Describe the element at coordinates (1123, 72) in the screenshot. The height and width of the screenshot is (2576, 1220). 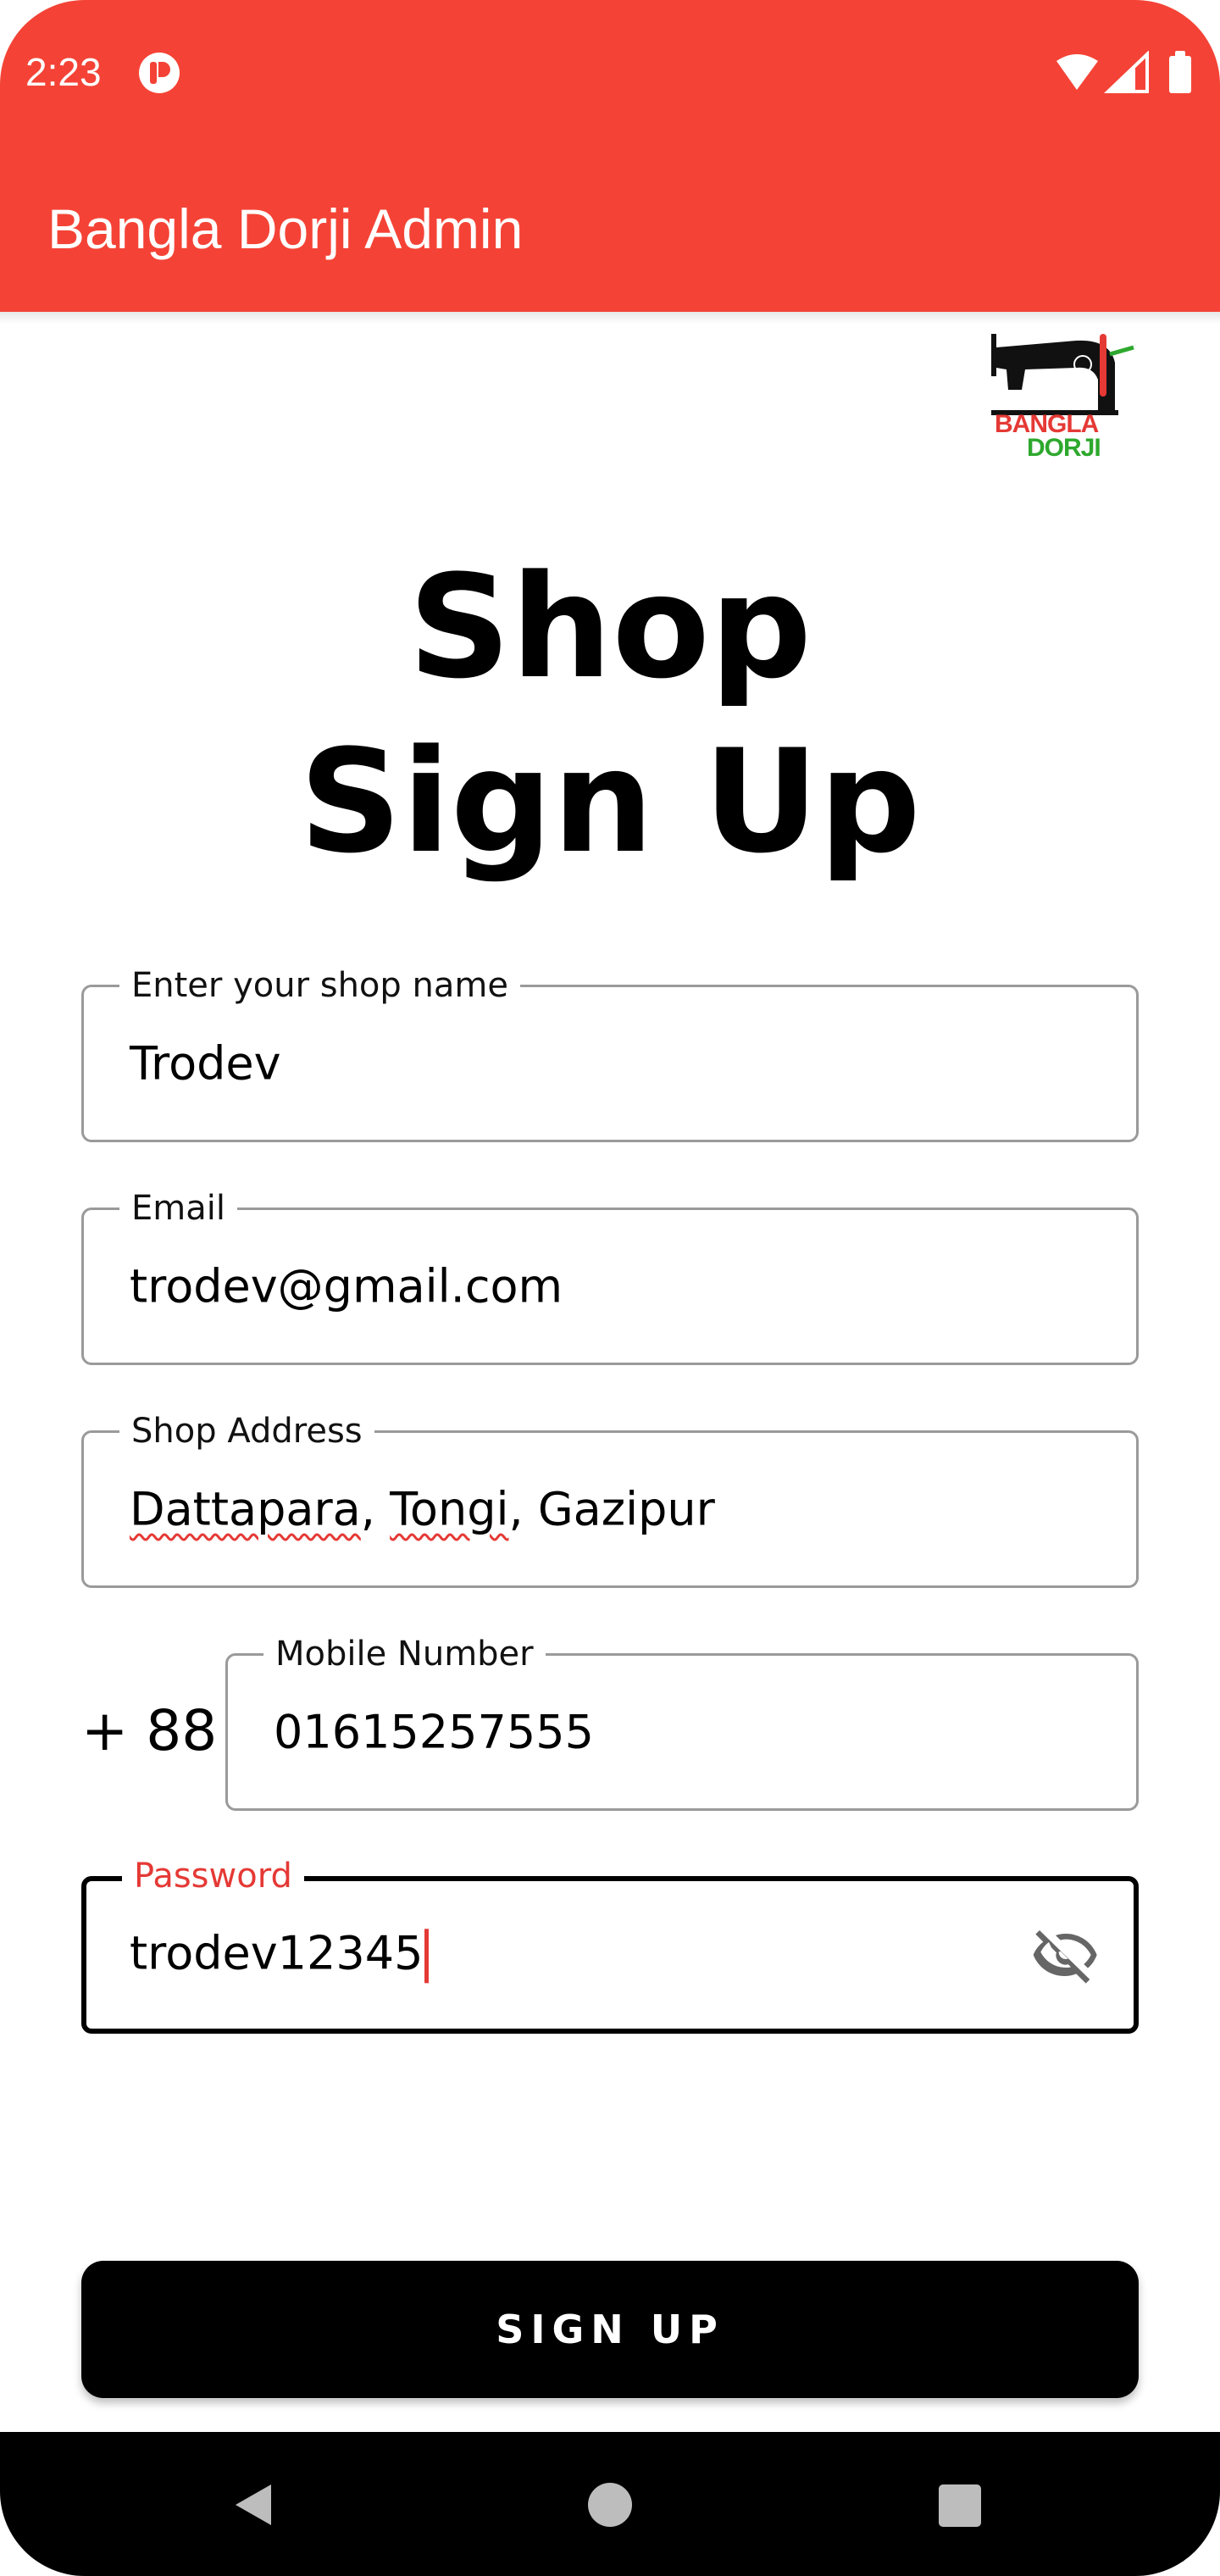
I see `status-icons` at that location.